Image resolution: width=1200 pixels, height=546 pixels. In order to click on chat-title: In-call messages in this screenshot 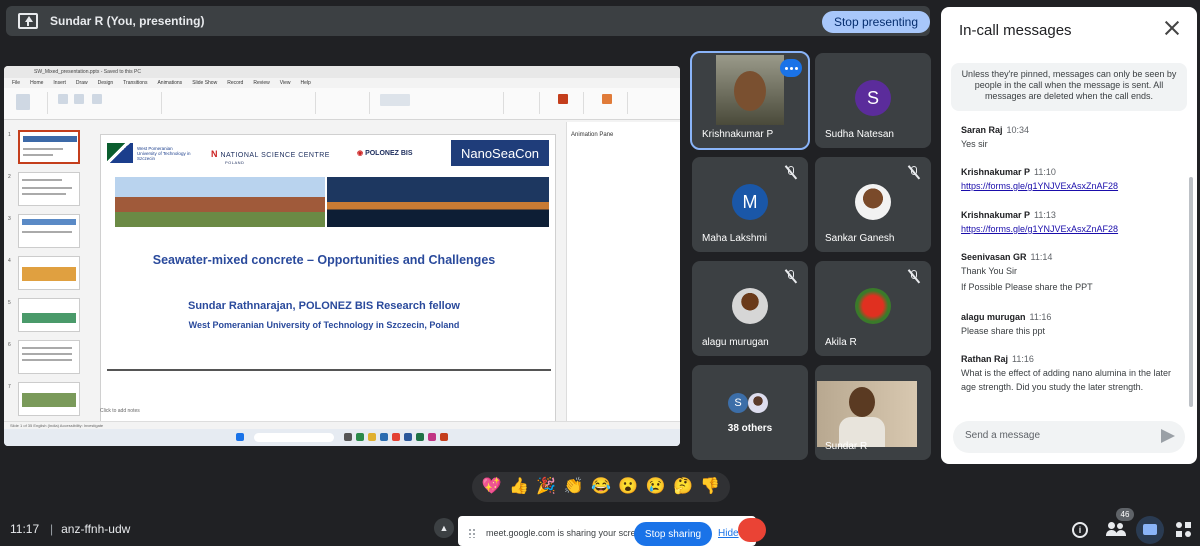, I will do `click(1015, 30)`.